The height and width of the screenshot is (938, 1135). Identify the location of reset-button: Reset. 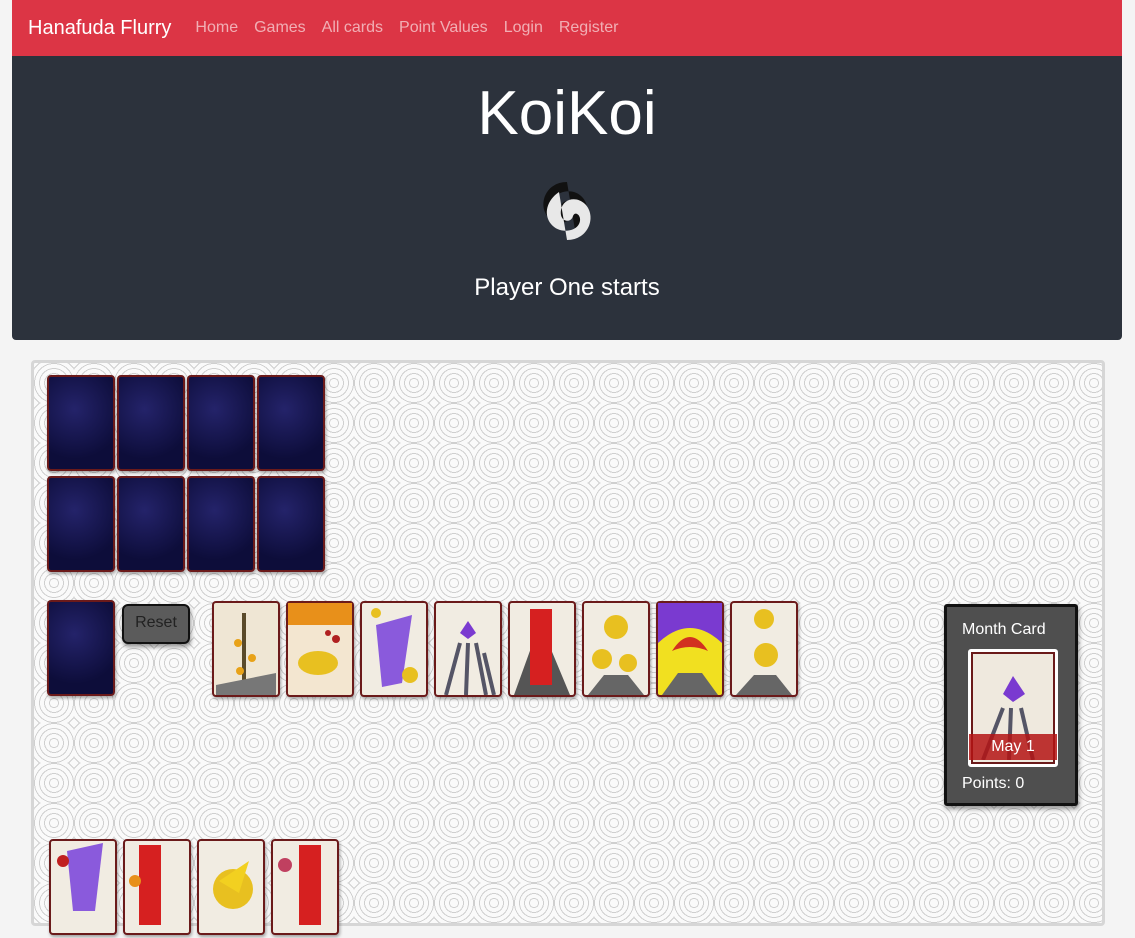
(156, 624).